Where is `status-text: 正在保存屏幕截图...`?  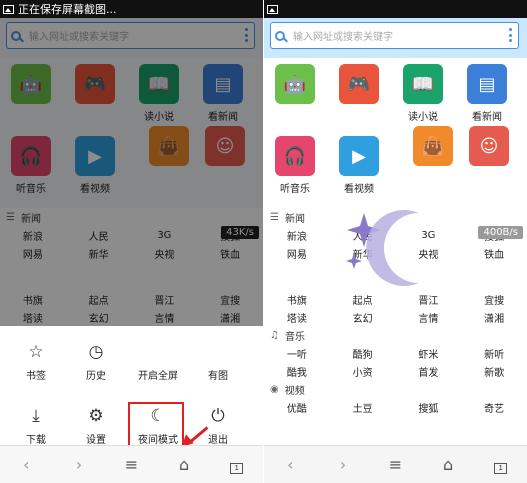
status-text: 正在保存屏幕截图... is located at coordinates (67, 9).